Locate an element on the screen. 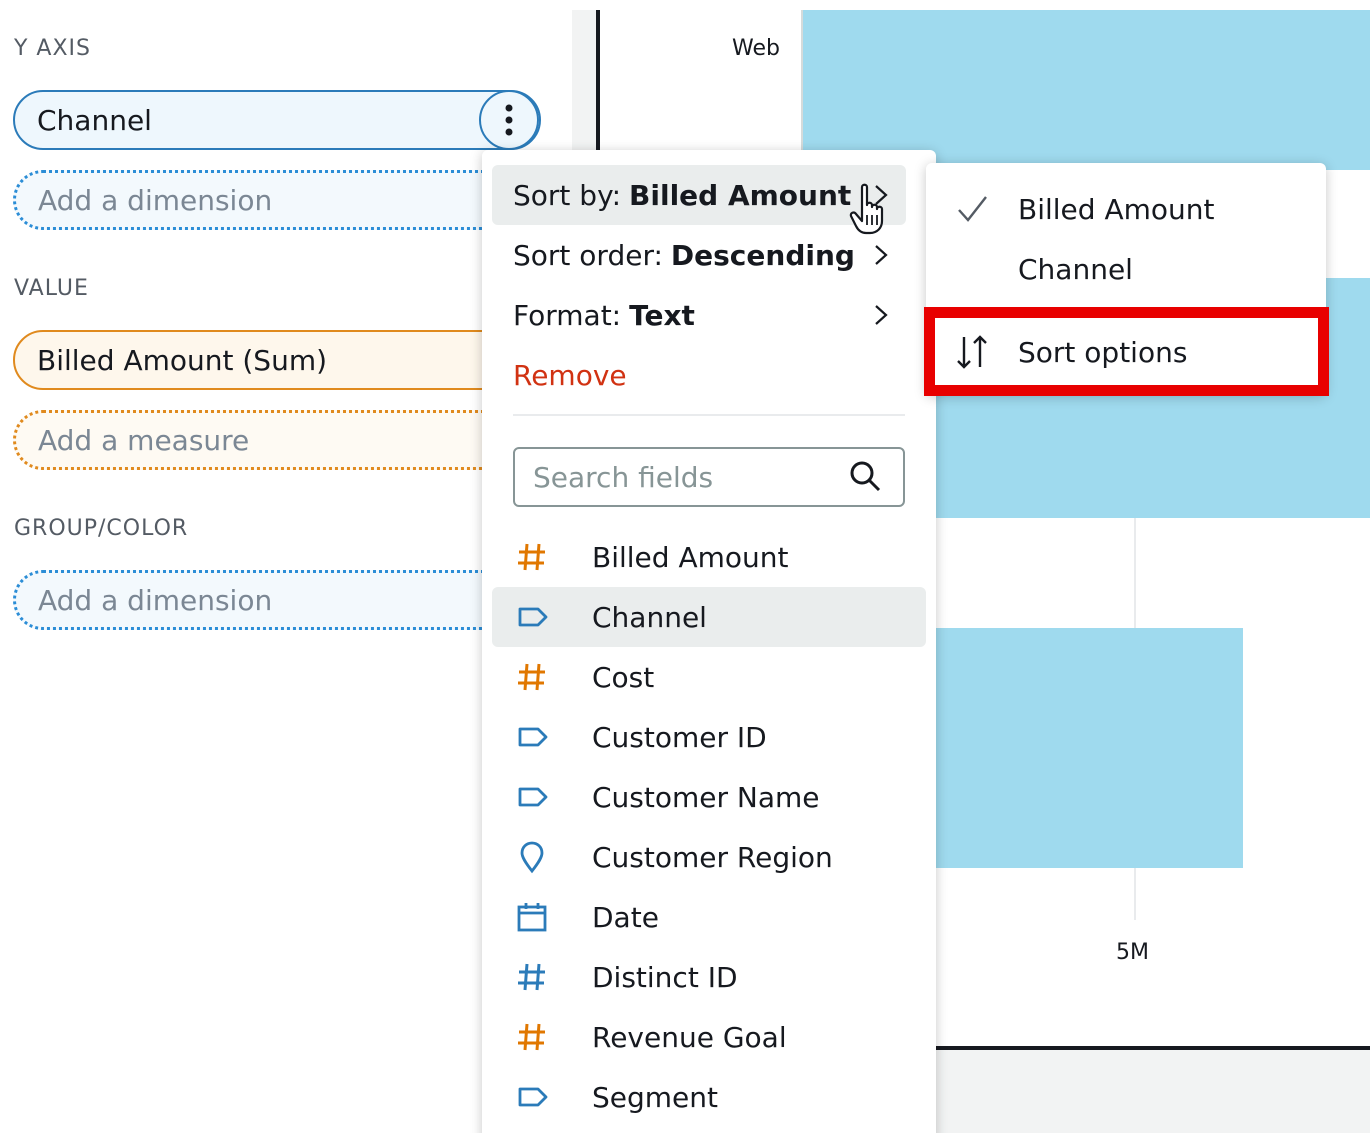 This screenshot has width=1370, height=1133. menu-separator is located at coordinates (709, 415).